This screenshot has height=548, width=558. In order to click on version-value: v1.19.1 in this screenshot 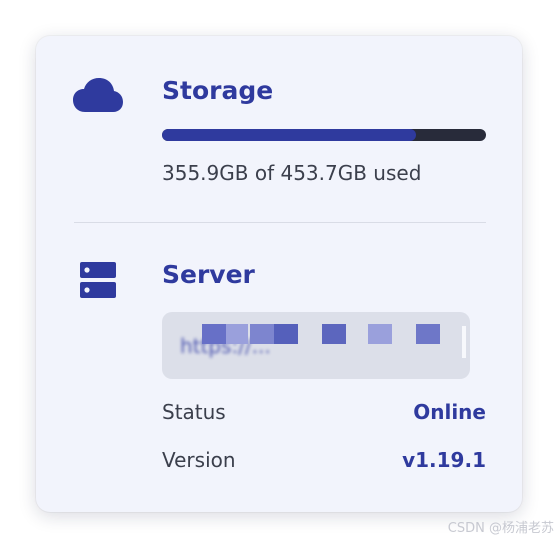, I will do `click(444, 460)`.